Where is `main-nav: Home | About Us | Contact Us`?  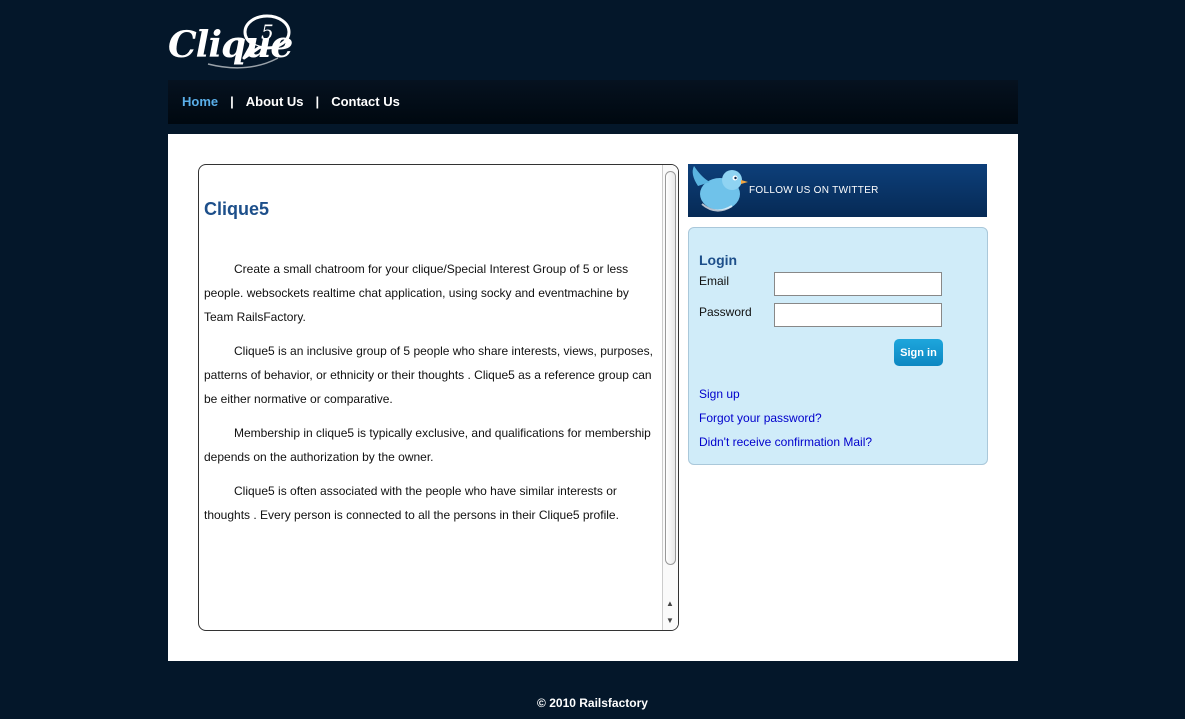 main-nav: Home | About Us | Contact Us is located at coordinates (291, 101).